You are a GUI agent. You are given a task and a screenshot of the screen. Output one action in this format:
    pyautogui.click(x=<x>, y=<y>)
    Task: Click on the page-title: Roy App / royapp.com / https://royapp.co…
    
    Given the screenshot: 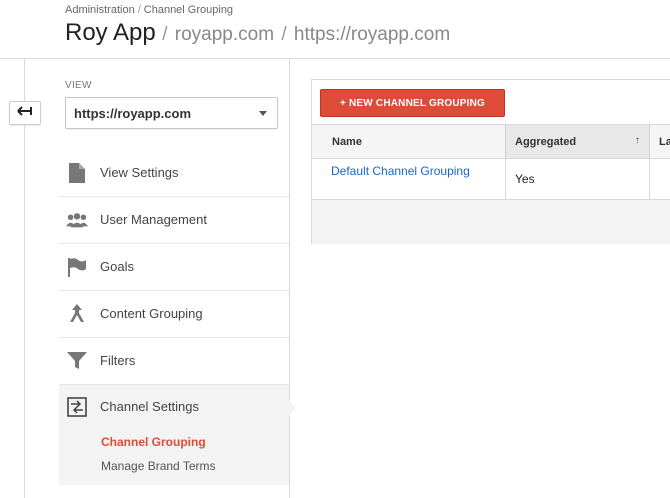 What is the action you would take?
    pyautogui.click(x=257, y=33)
    